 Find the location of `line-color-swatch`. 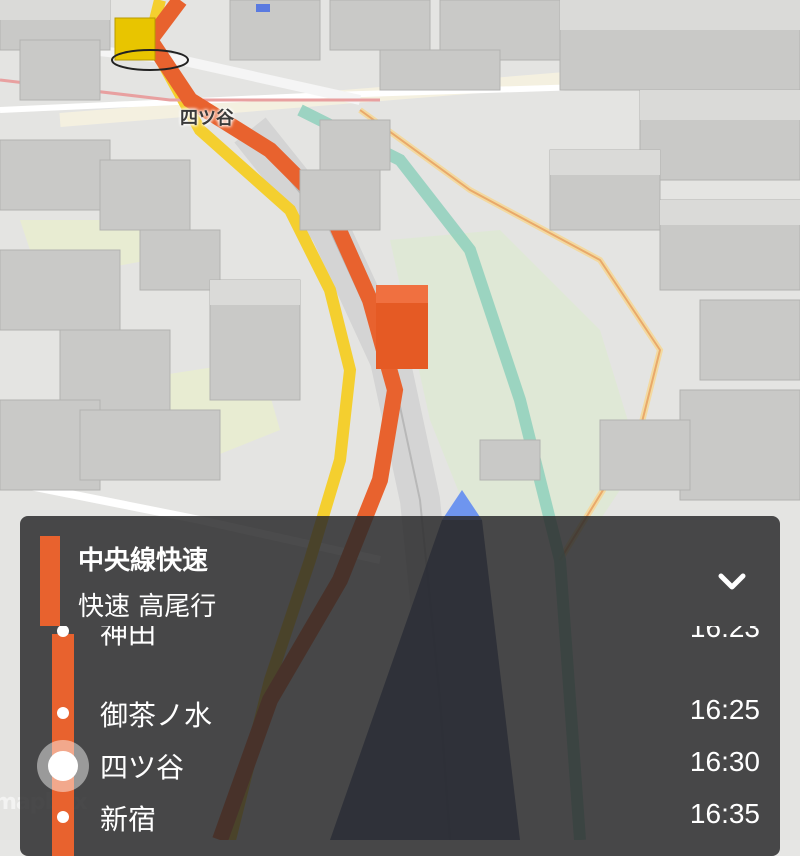

line-color-swatch is located at coordinates (50, 581).